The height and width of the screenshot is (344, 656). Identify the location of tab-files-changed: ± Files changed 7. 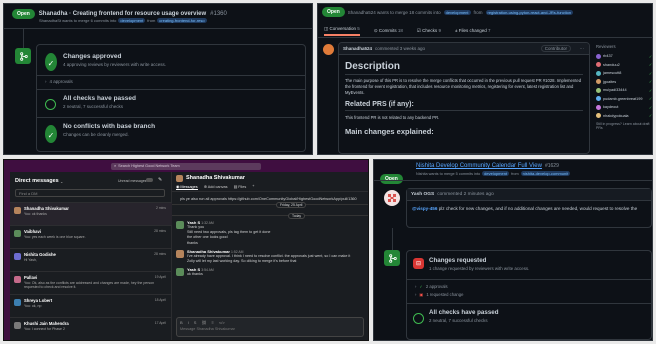
(473, 30).